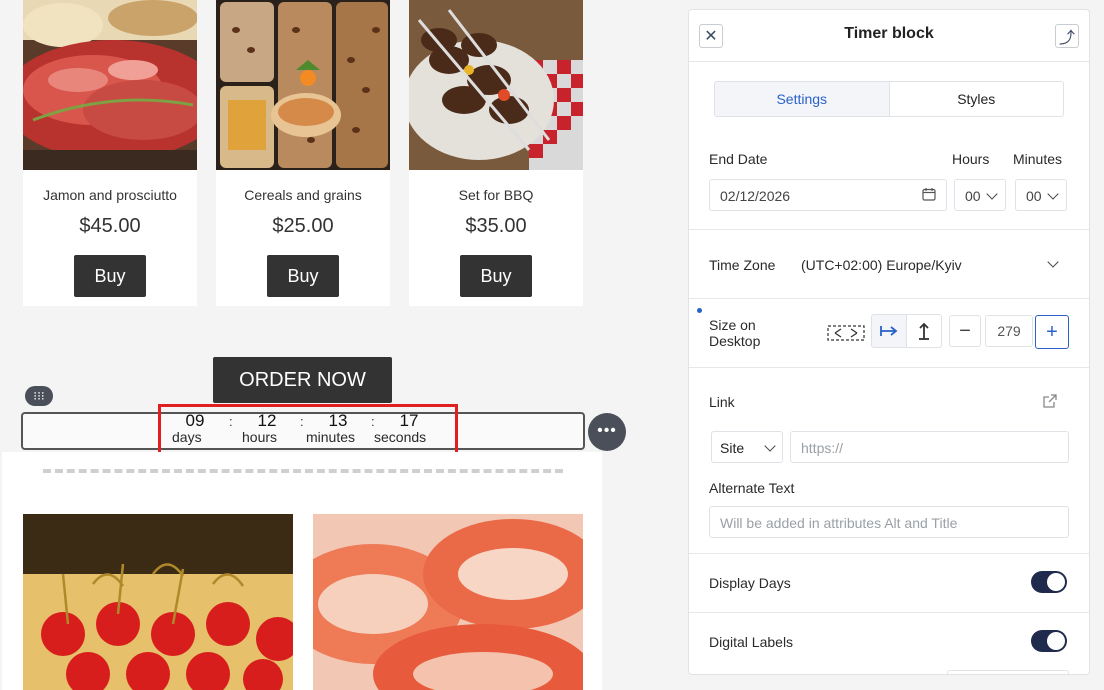 This screenshot has width=1104, height=690. What do you see at coordinates (722, 402) in the screenshot?
I see `link-label: Link` at bounding box center [722, 402].